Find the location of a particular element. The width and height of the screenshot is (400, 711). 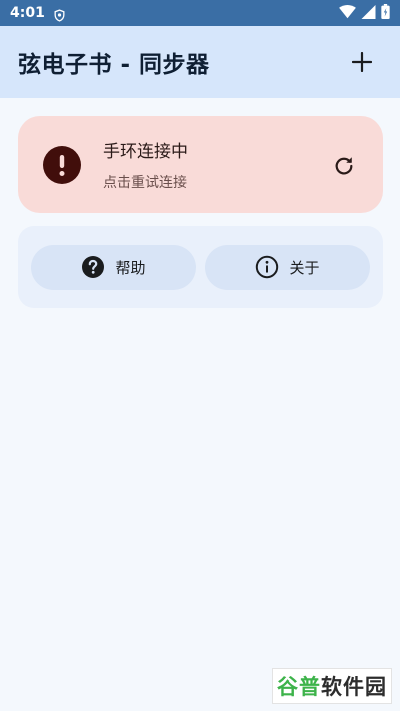

about-label: 关于 is located at coordinates (304, 267).